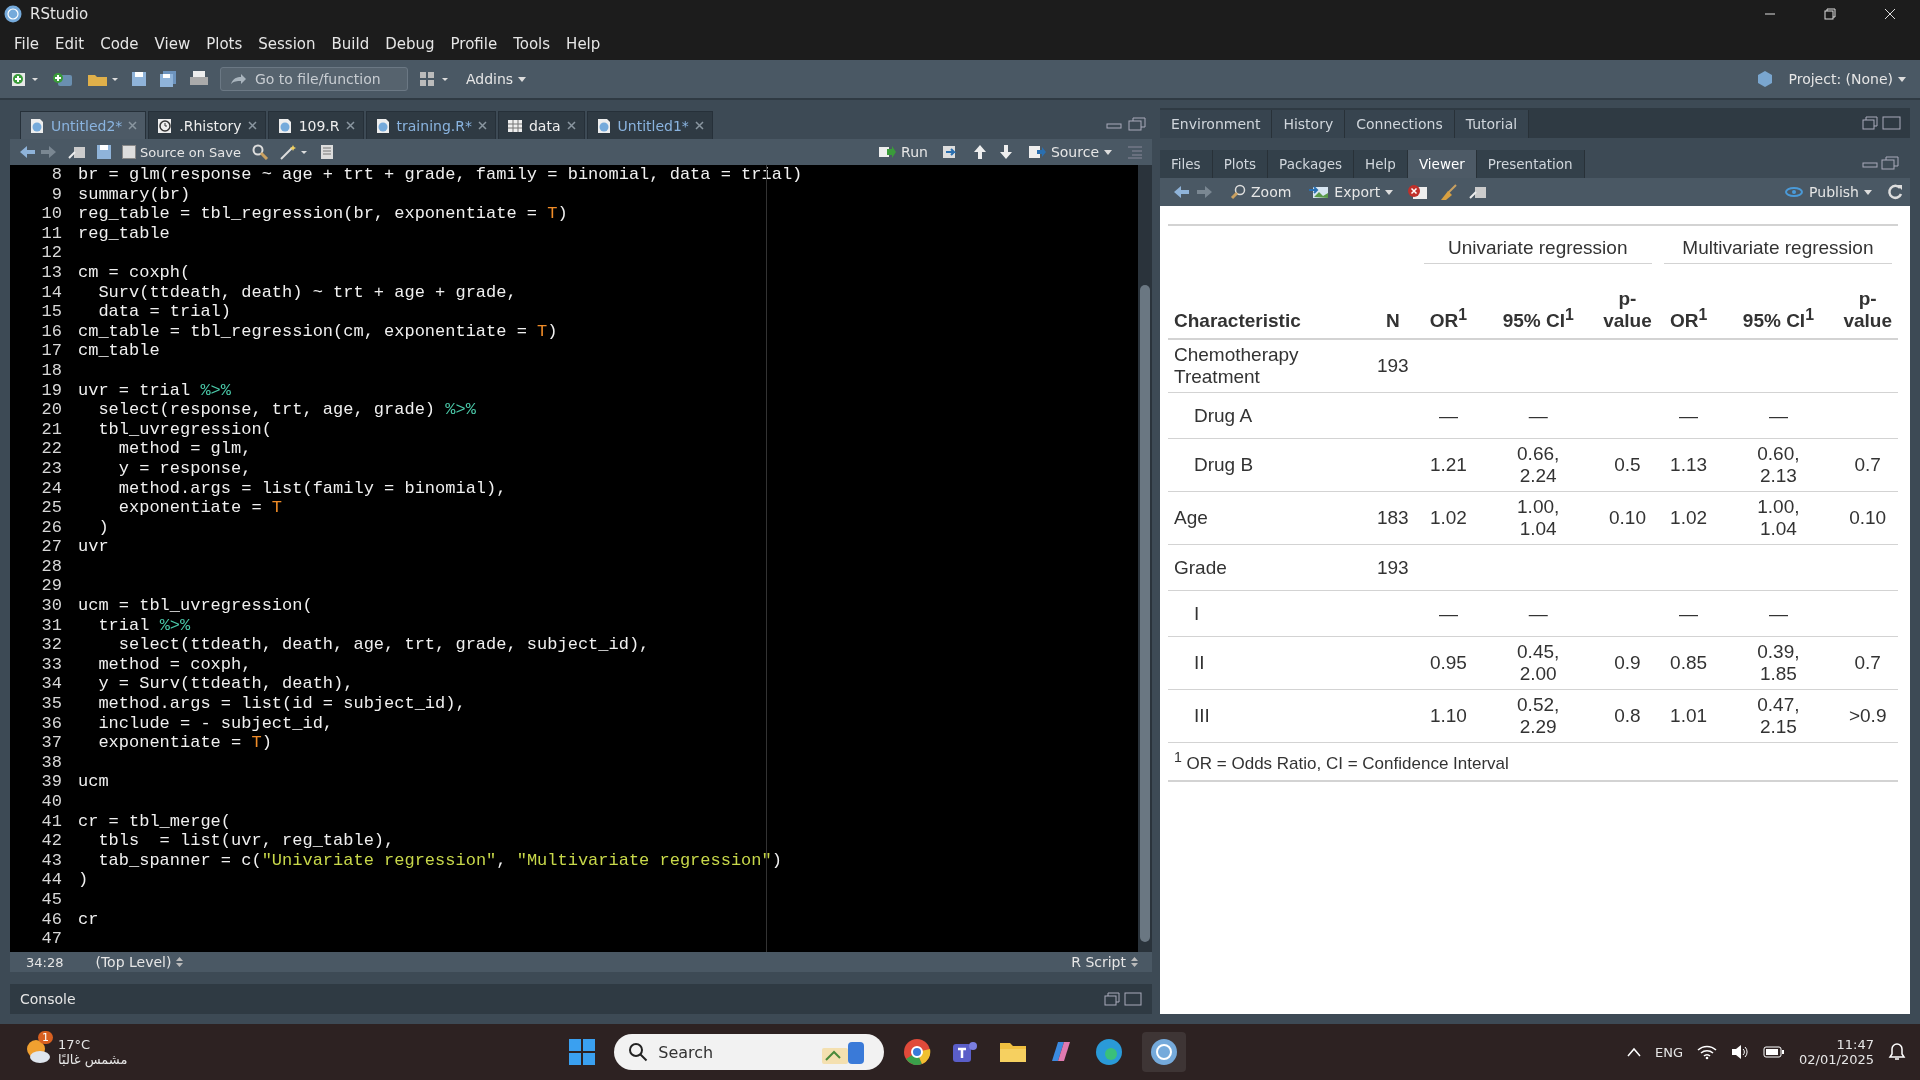  What do you see at coordinates (327, 152) in the screenshot?
I see `notebook-icon` at bounding box center [327, 152].